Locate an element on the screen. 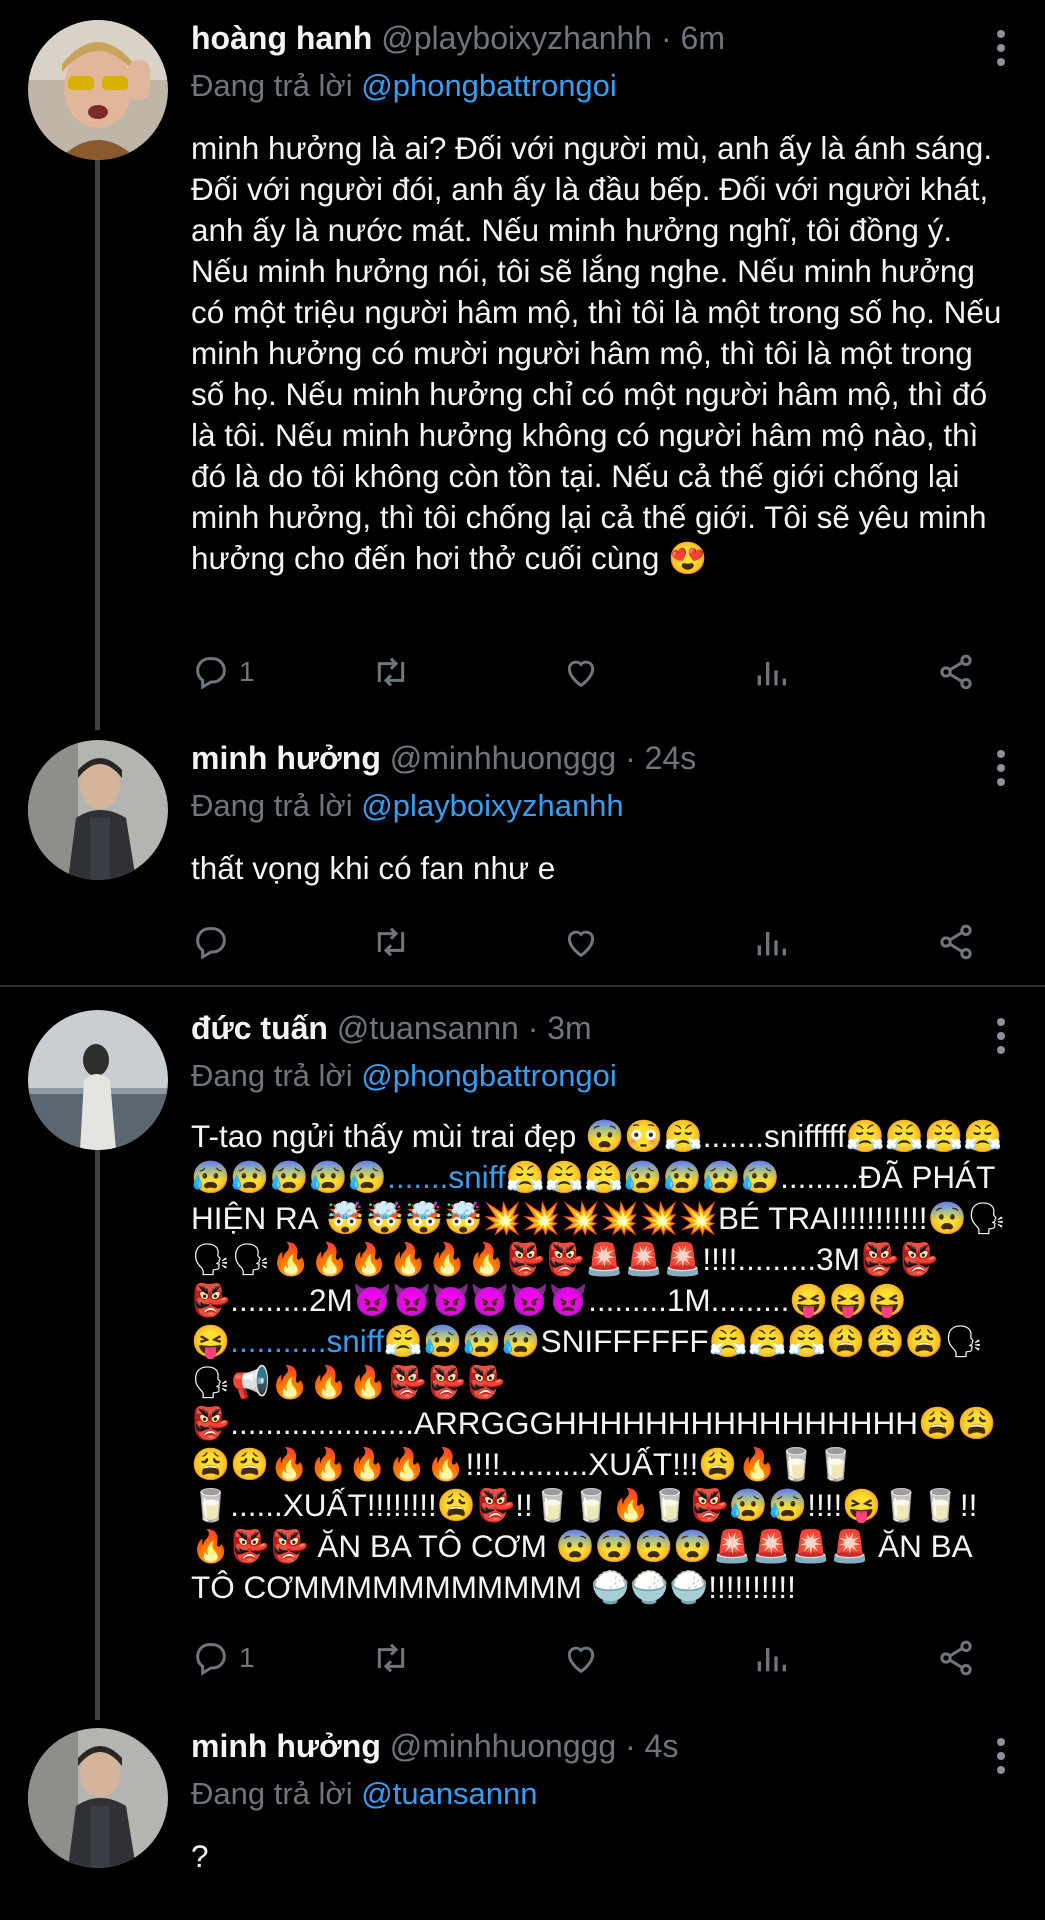  username: @playboixyzhanhh is located at coordinates (516, 38).